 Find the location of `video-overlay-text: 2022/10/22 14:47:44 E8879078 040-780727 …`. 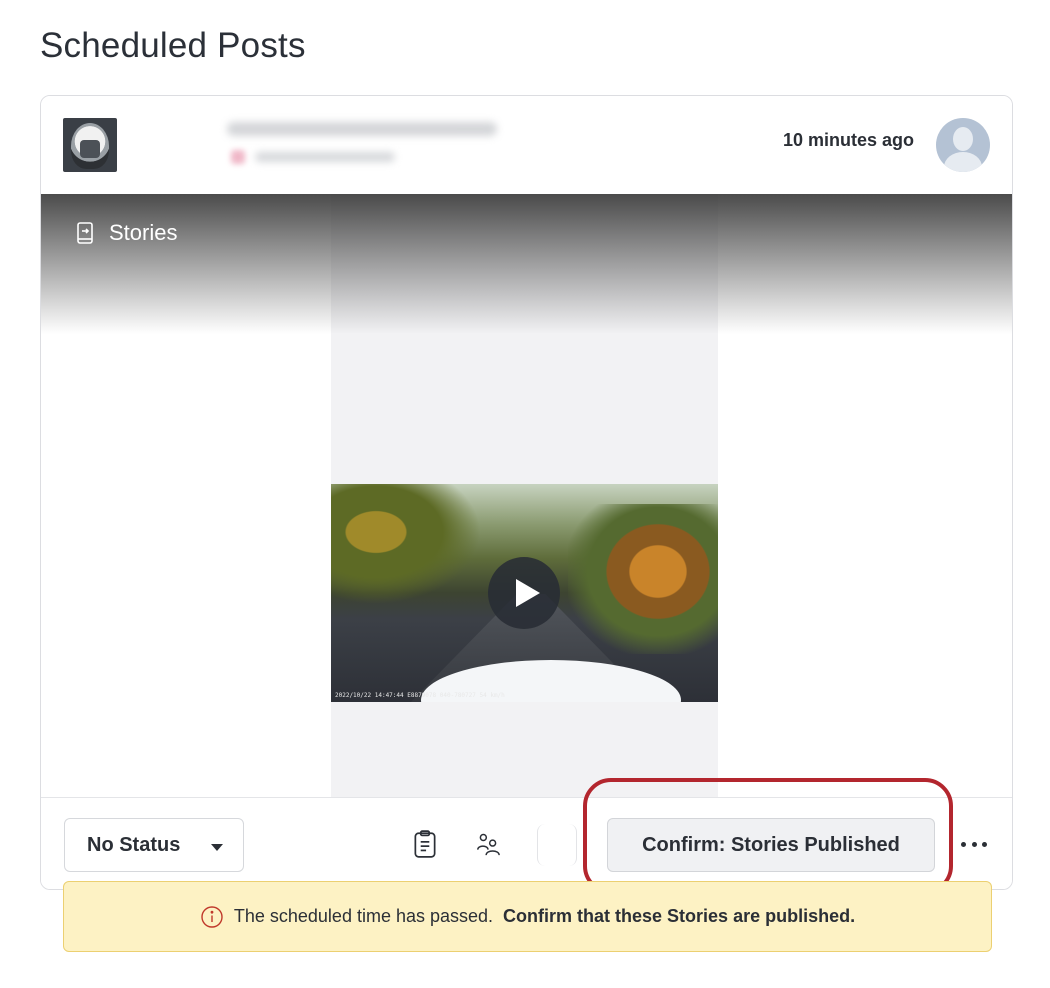

video-overlay-text: 2022/10/22 14:47:44 E8879078 040-780727 … is located at coordinates (420, 695).